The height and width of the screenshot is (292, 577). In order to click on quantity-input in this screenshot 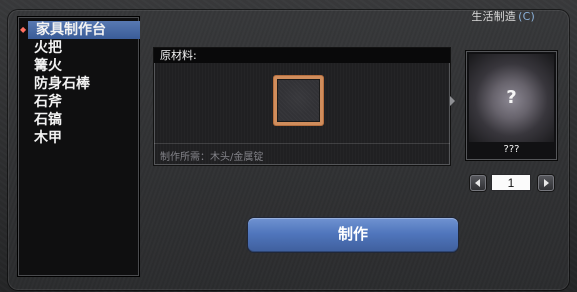, I will do `click(511, 182)`.